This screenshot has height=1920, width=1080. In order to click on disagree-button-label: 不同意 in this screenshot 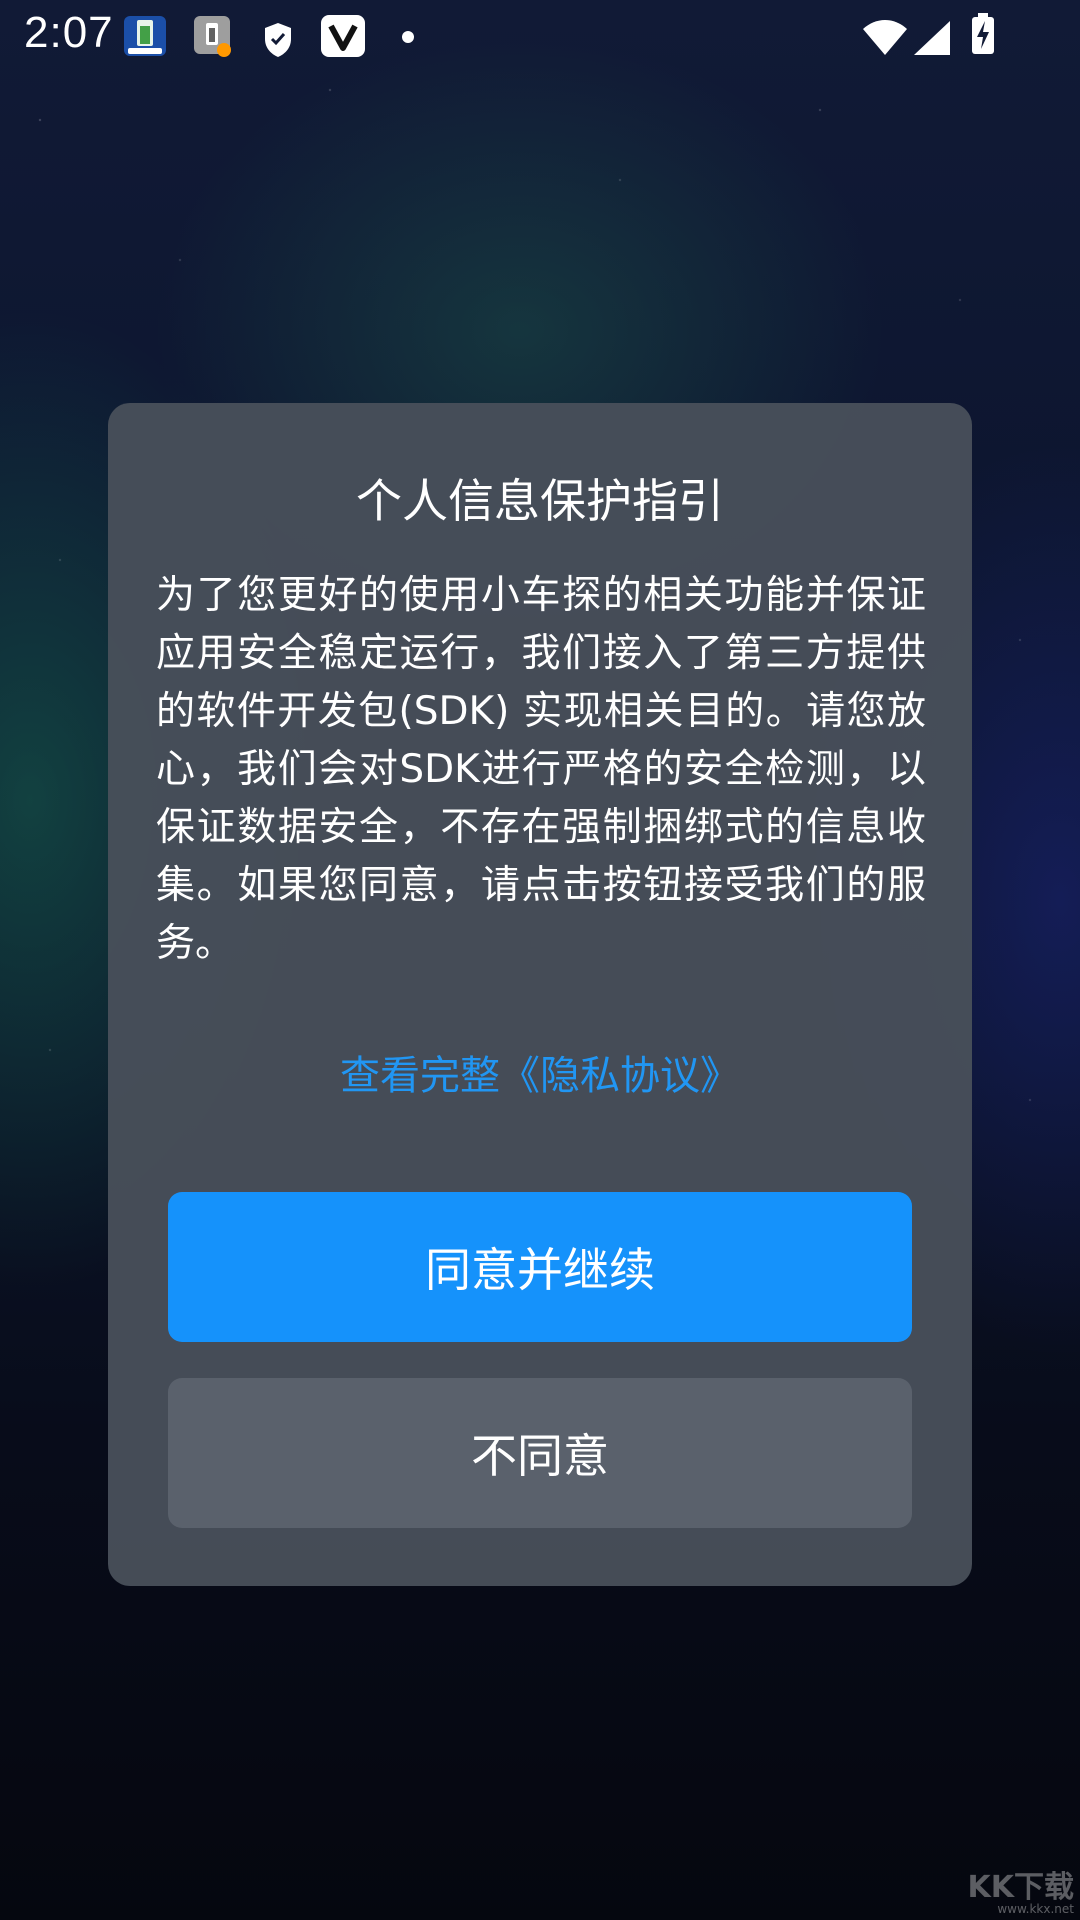, I will do `click(540, 1456)`.